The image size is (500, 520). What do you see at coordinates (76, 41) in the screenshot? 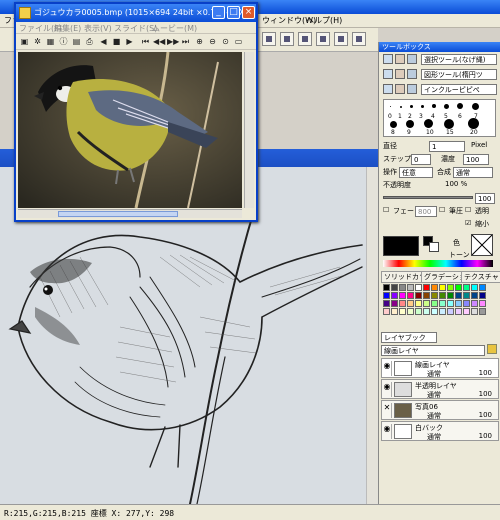
I see `save-icon: ▤` at bounding box center [76, 41].